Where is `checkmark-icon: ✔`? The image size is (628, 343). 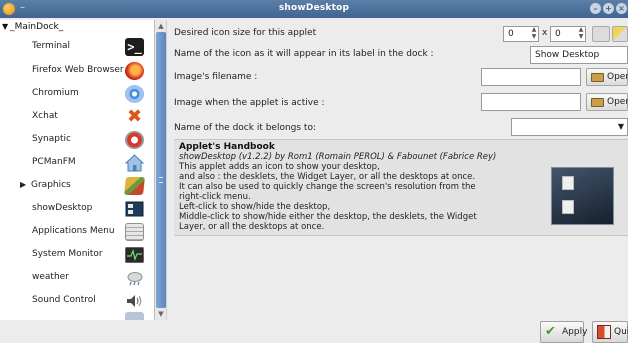 checkmark-icon: ✔ is located at coordinates (550, 331).